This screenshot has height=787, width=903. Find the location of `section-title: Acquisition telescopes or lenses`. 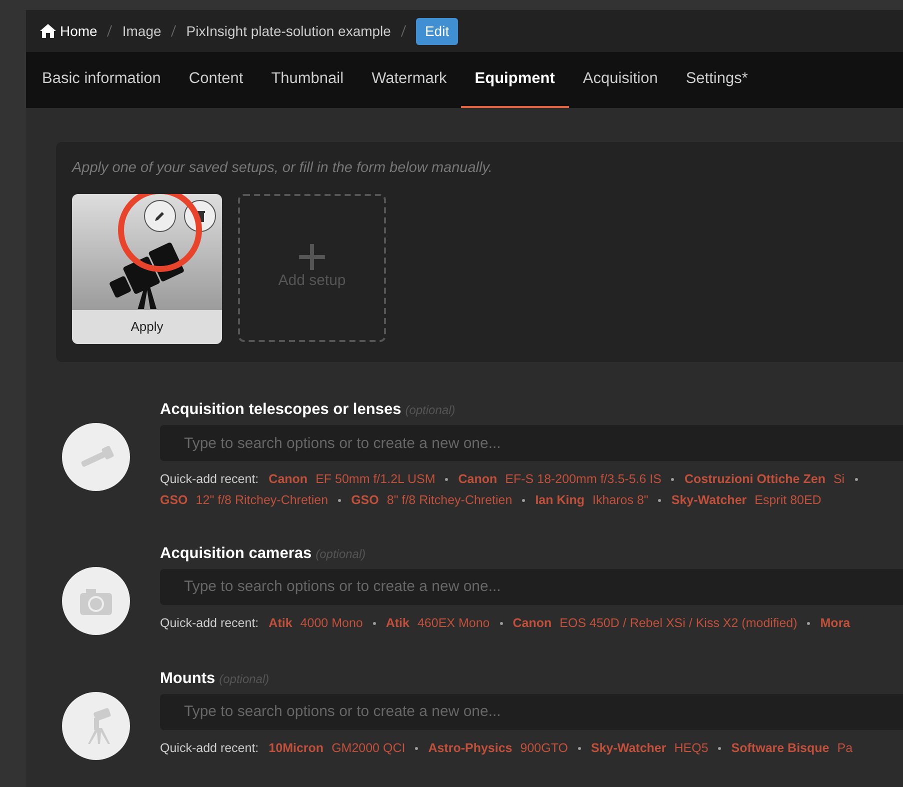

section-title: Acquisition telescopes or lenses is located at coordinates (281, 409).